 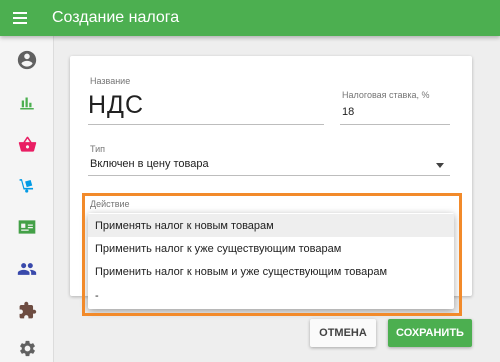 What do you see at coordinates (440, 165) in the screenshot?
I see `chevron-down-icon` at bounding box center [440, 165].